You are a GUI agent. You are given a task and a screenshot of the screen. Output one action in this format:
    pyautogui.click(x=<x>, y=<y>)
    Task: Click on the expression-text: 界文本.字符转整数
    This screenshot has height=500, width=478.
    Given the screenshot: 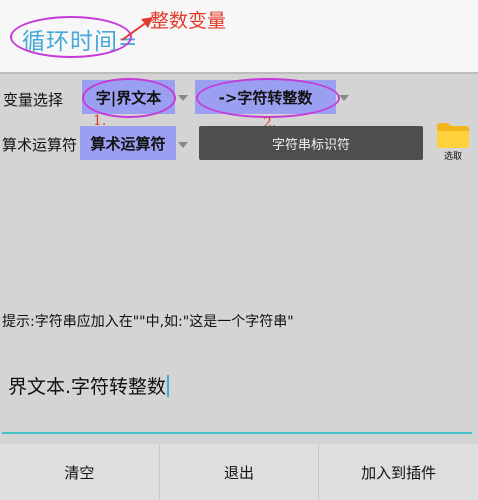 What is the action you would take?
    pyautogui.click(x=87, y=387)
    